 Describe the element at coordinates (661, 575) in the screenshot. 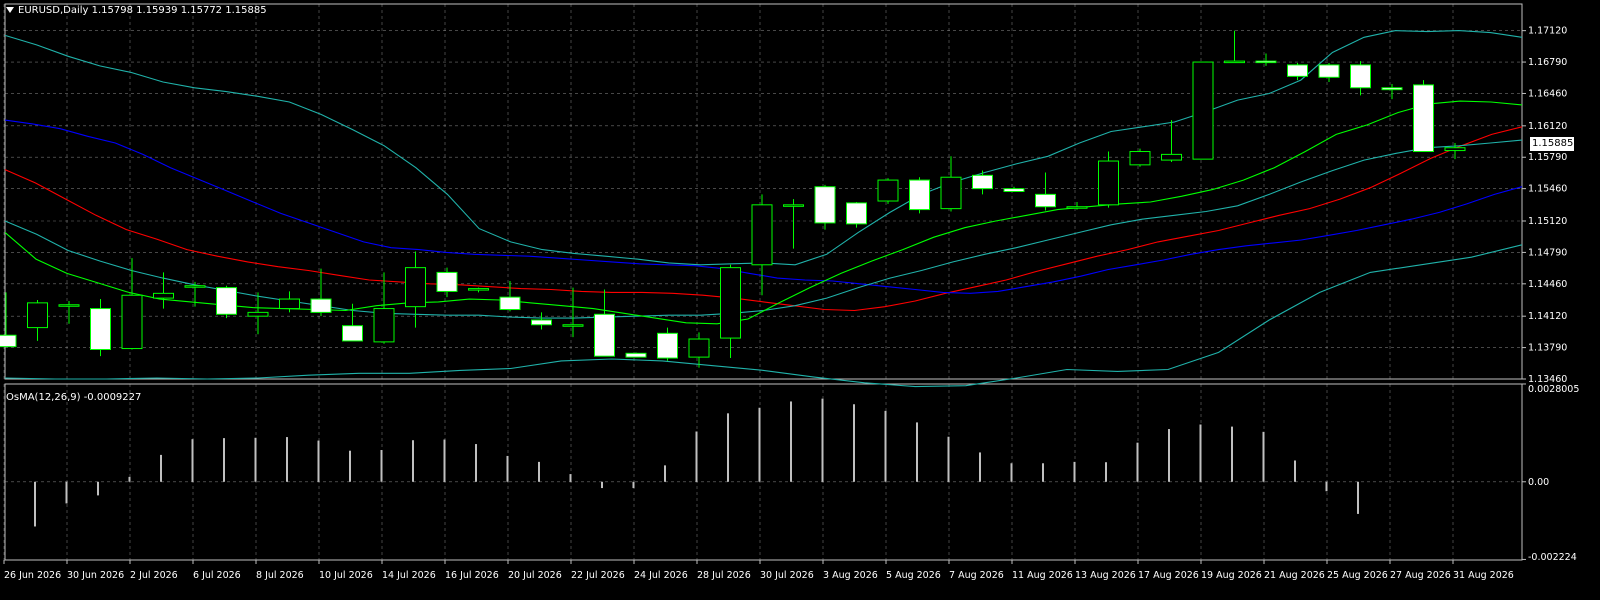

I see `date-label: 24 Jul 2026` at that location.